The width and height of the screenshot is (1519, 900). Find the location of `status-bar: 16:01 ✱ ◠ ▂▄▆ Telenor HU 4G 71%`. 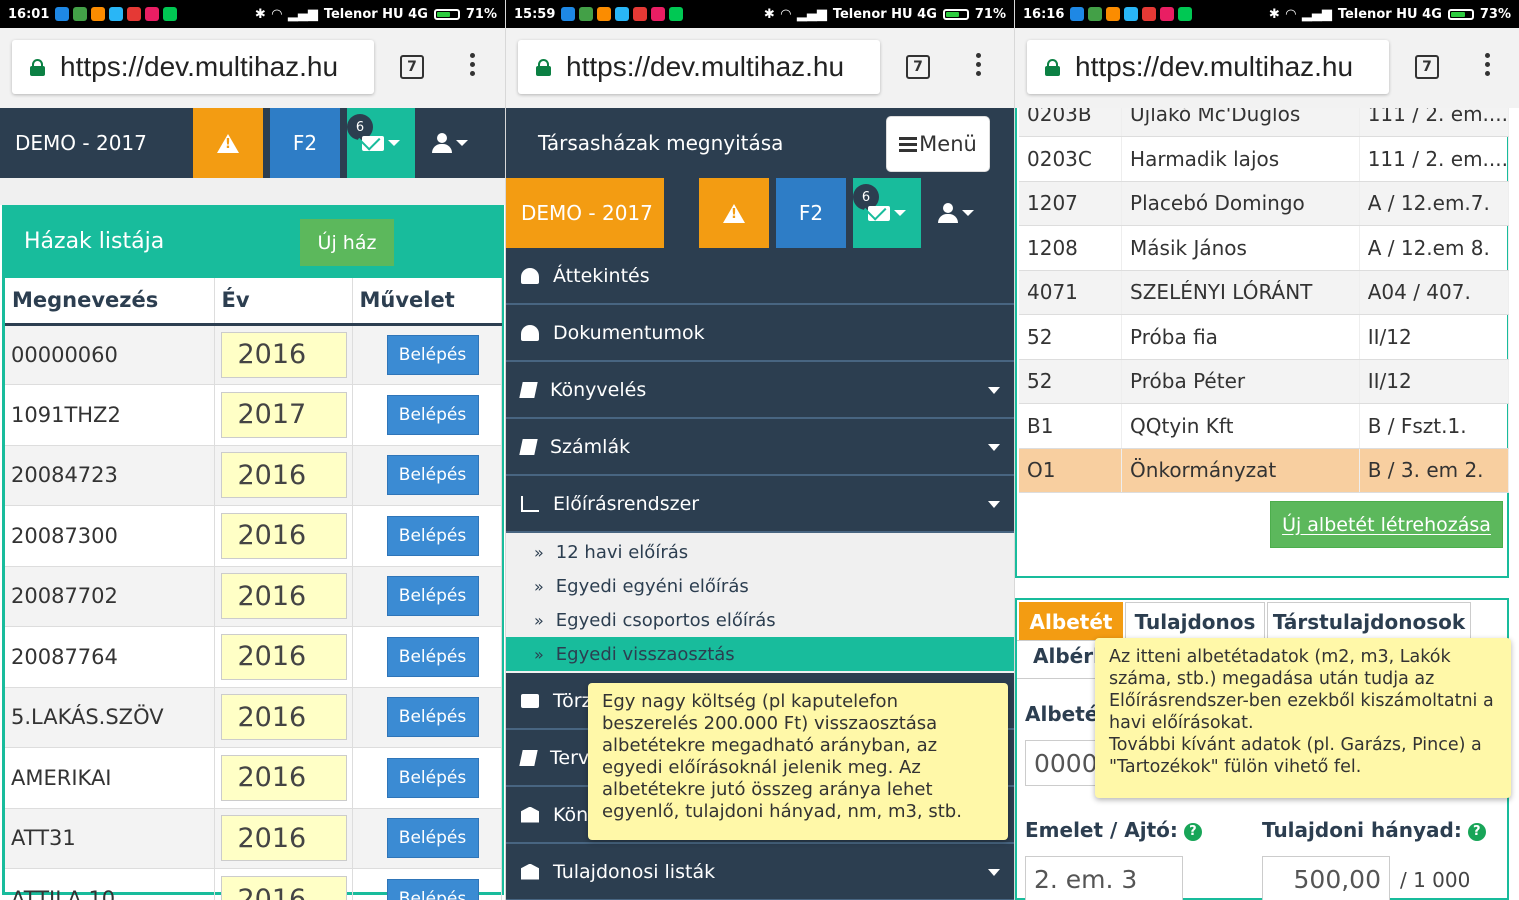

status-bar: 16:01 ✱ ◠ ▂▄▆ Telenor HU 4G 71% is located at coordinates (252, 14).